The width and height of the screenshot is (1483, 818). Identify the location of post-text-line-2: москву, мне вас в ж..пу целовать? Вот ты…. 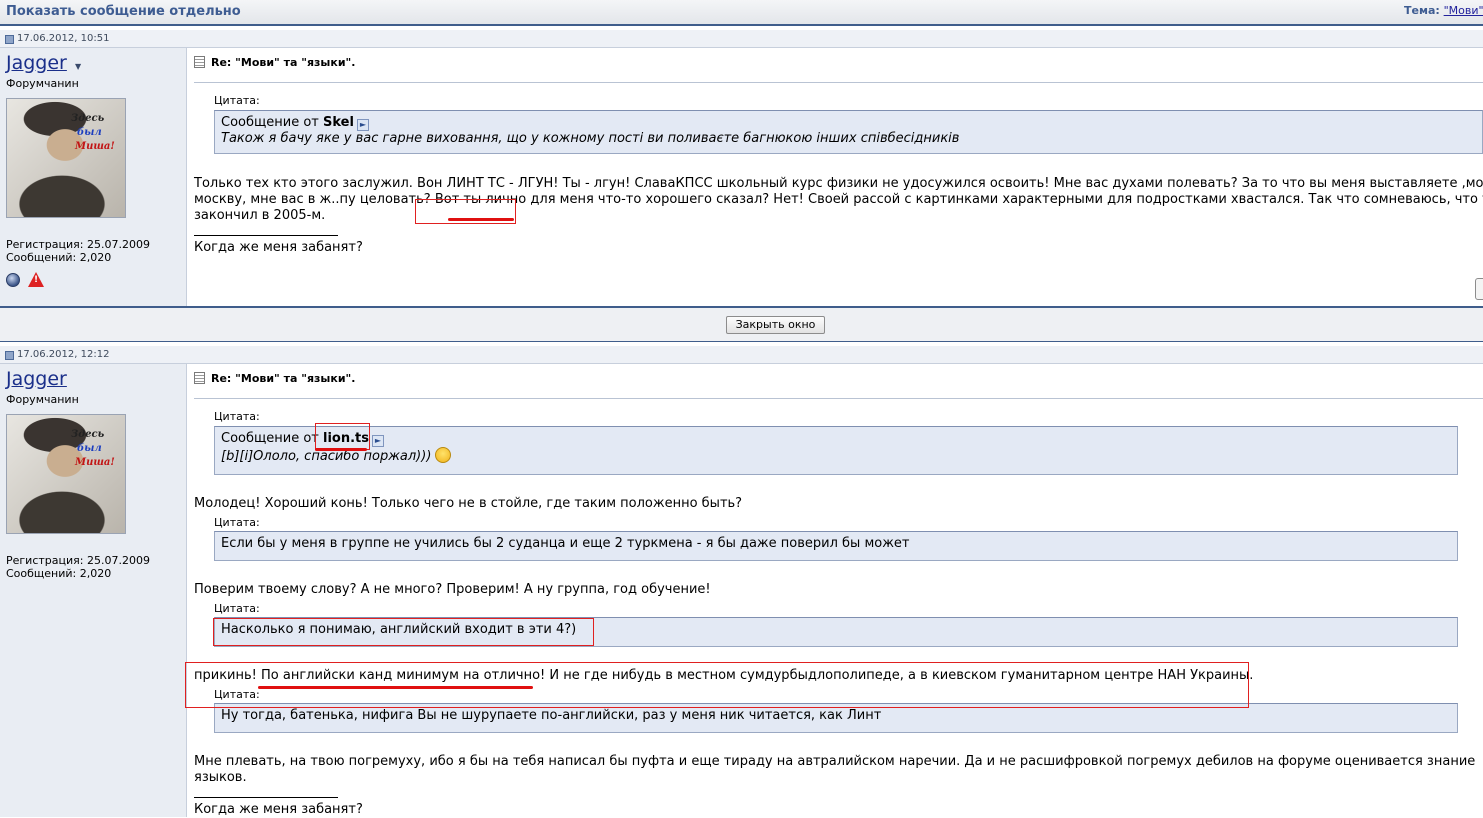
(838, 199).